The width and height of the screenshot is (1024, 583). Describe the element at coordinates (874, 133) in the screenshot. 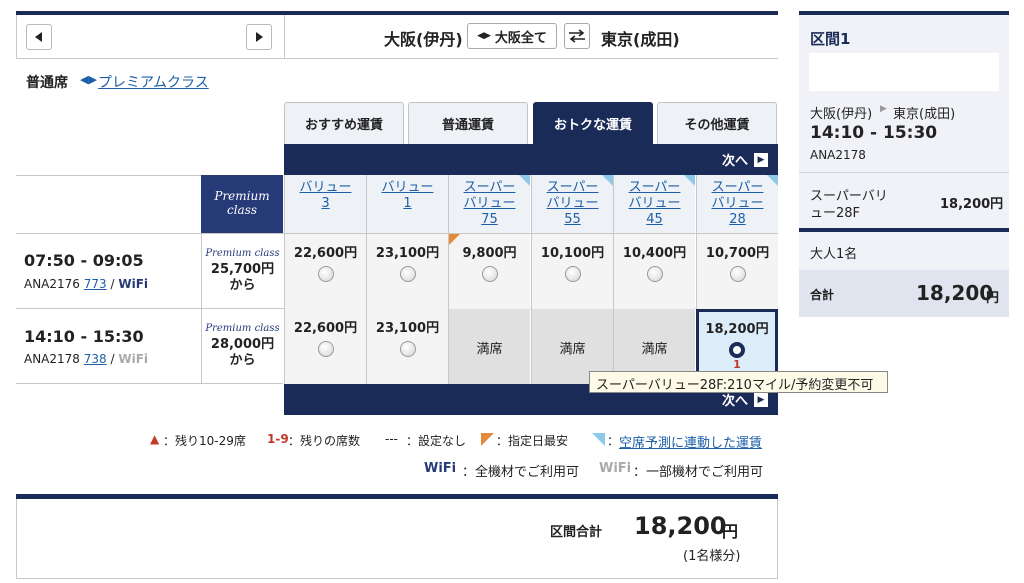

I see `summary-time: 14:10 - 15:30` at that location.